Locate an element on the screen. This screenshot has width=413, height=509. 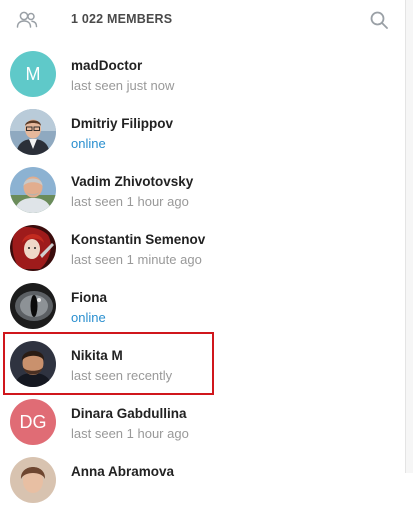
member-status: last seen 1 minute ago is located at coordinates (136, 259).